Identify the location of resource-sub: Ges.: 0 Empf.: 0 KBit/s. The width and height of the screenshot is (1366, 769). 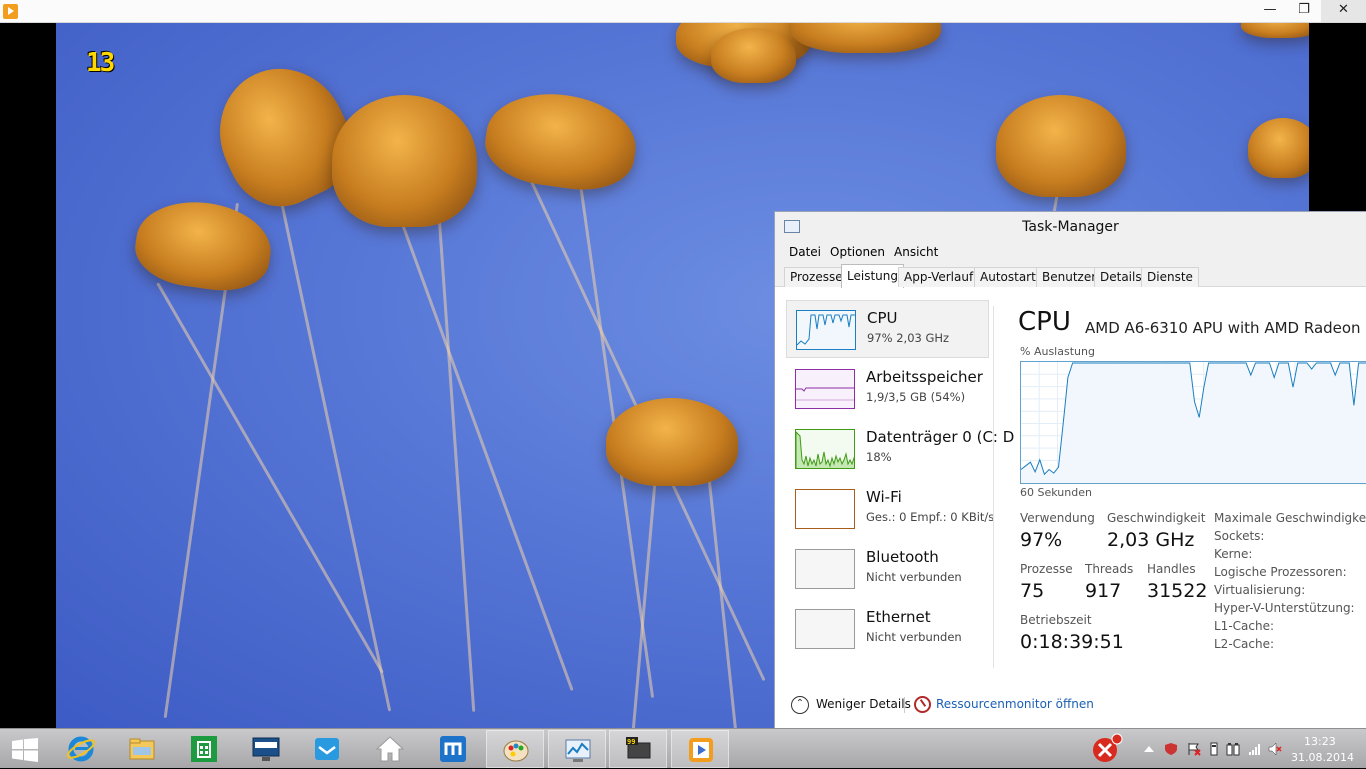
(930, 517).